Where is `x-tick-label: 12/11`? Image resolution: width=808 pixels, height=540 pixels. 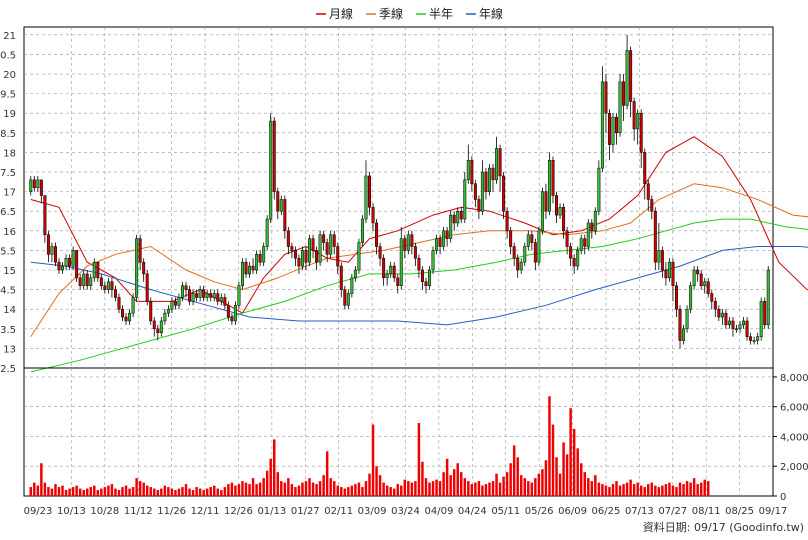
x-tick-label: 12/11 is located at coordinates (205, 511).